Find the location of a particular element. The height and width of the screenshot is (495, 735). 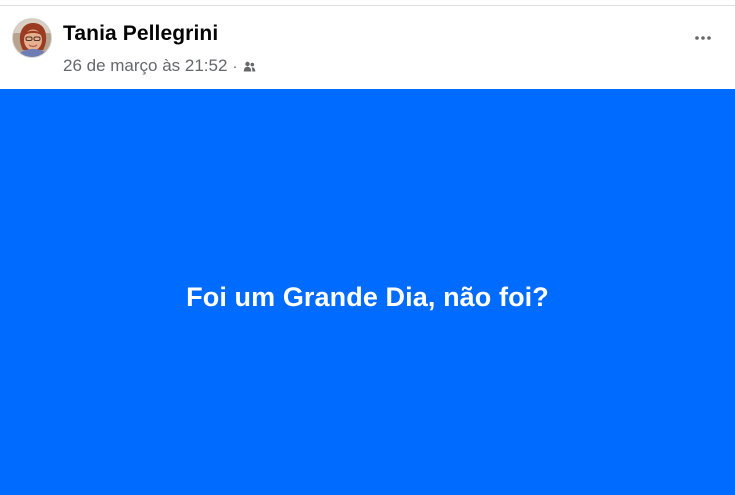

avatar-image is located at coordinates (32, 38).